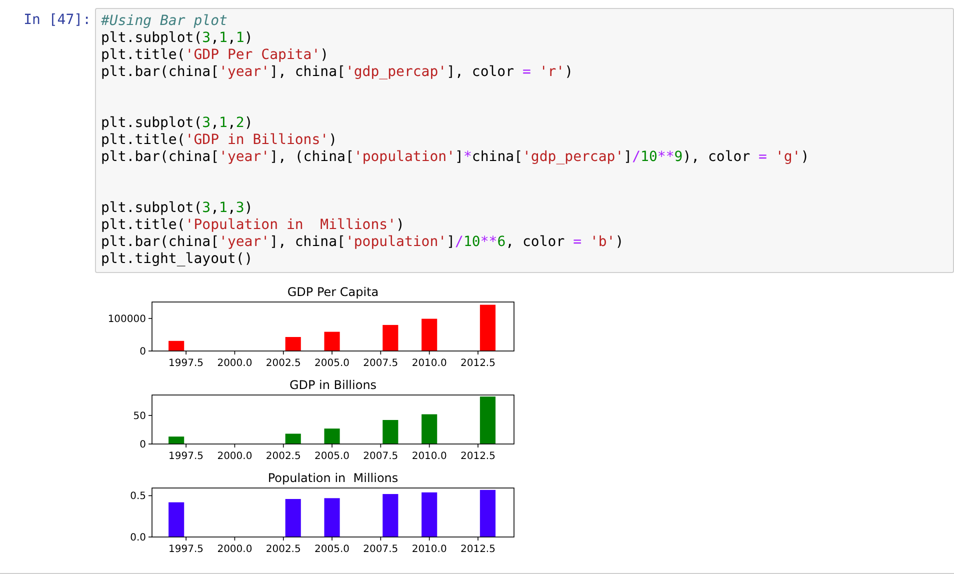 This screenshot has width=954, height=574. I want to click on code-line: plt.tight_layout(), so click(177, 259).